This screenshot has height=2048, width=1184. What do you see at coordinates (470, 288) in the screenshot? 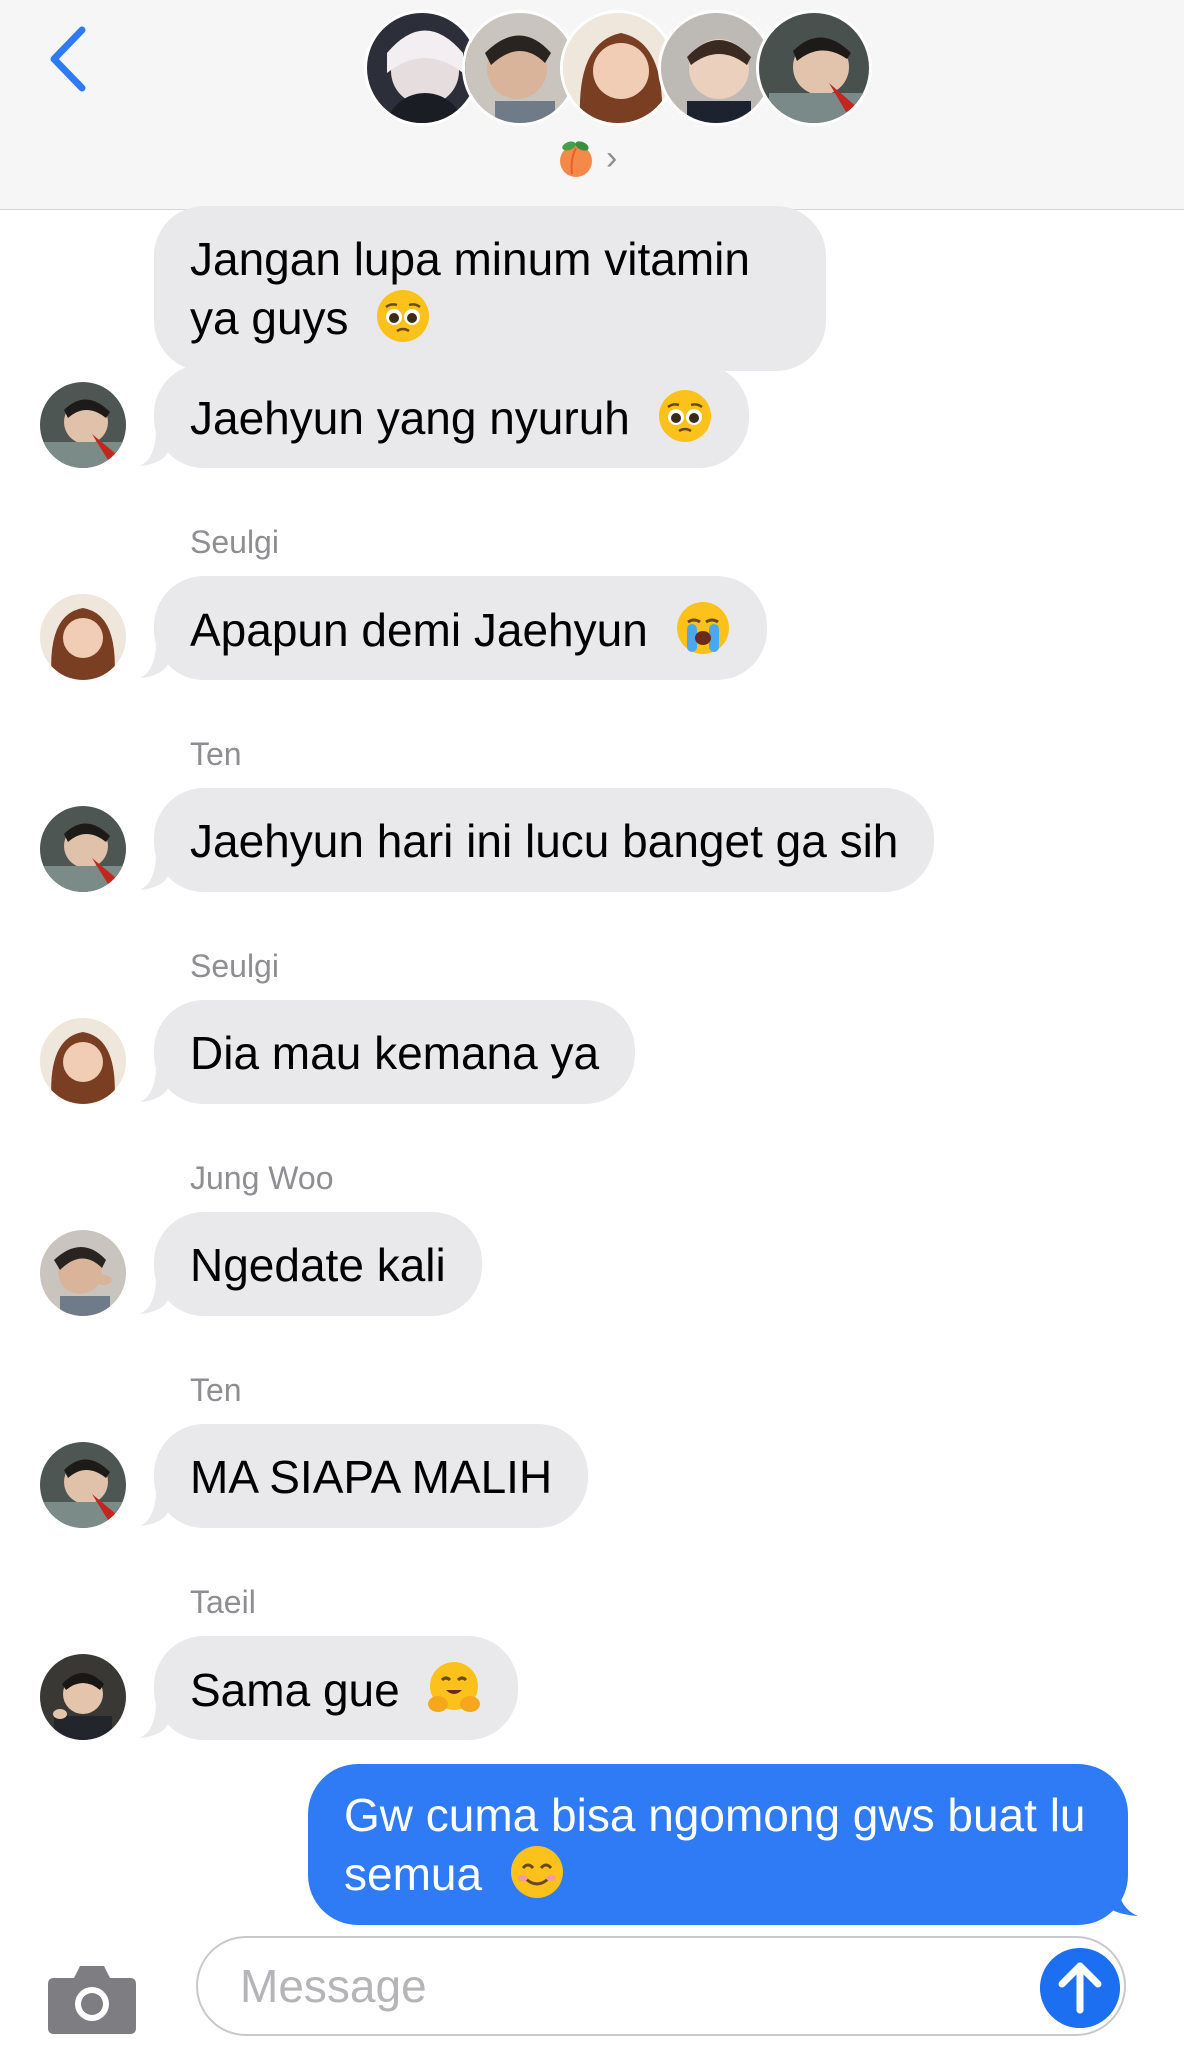
I see `message-text: Jangan lupa minum vitamin ya guys` at bounding box center [470, 288].